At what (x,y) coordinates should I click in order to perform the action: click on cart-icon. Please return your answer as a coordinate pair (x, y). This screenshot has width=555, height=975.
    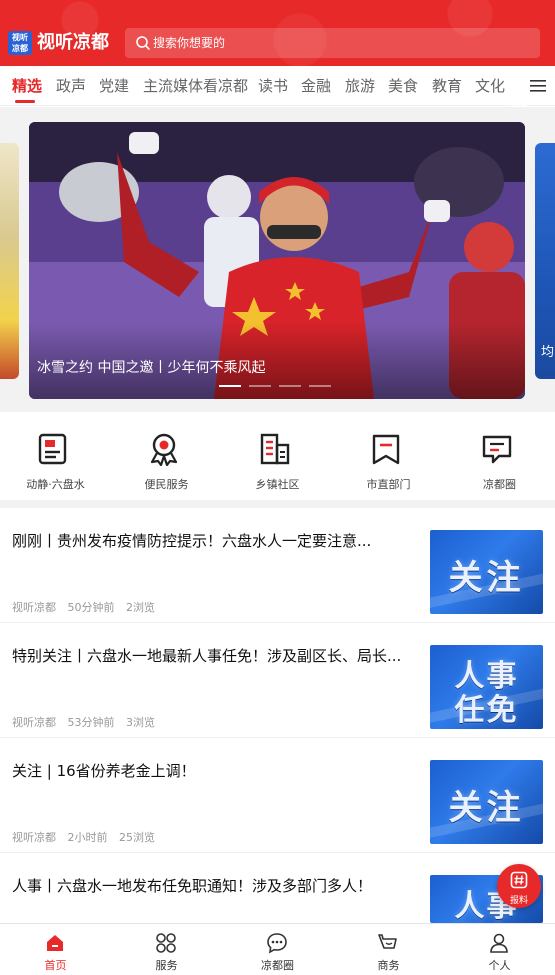
    Looking at the image, I should click on (387, 941).